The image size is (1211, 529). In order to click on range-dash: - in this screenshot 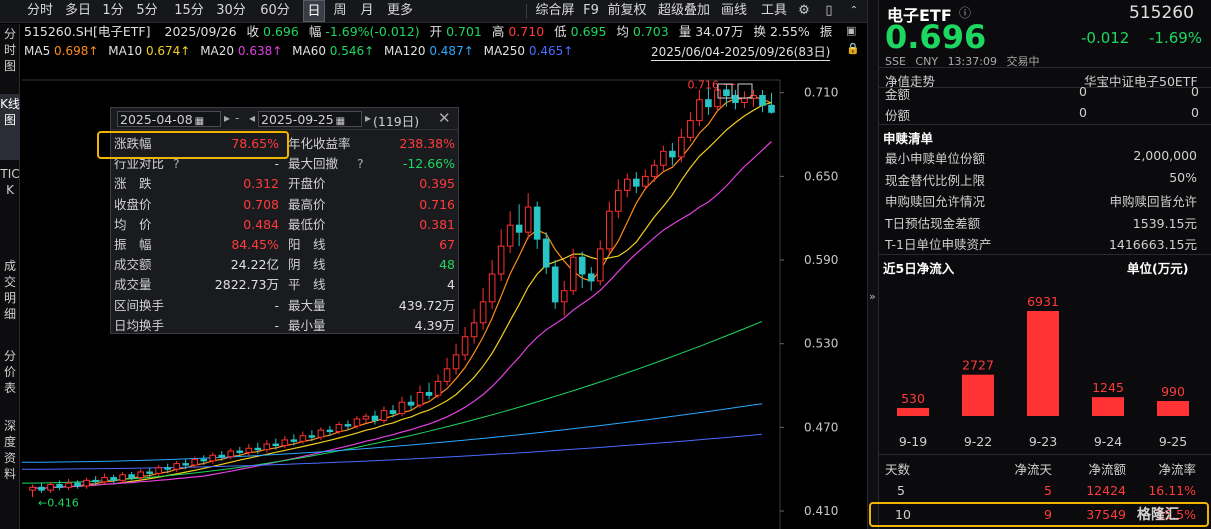, I will do `click(237, 118)`.